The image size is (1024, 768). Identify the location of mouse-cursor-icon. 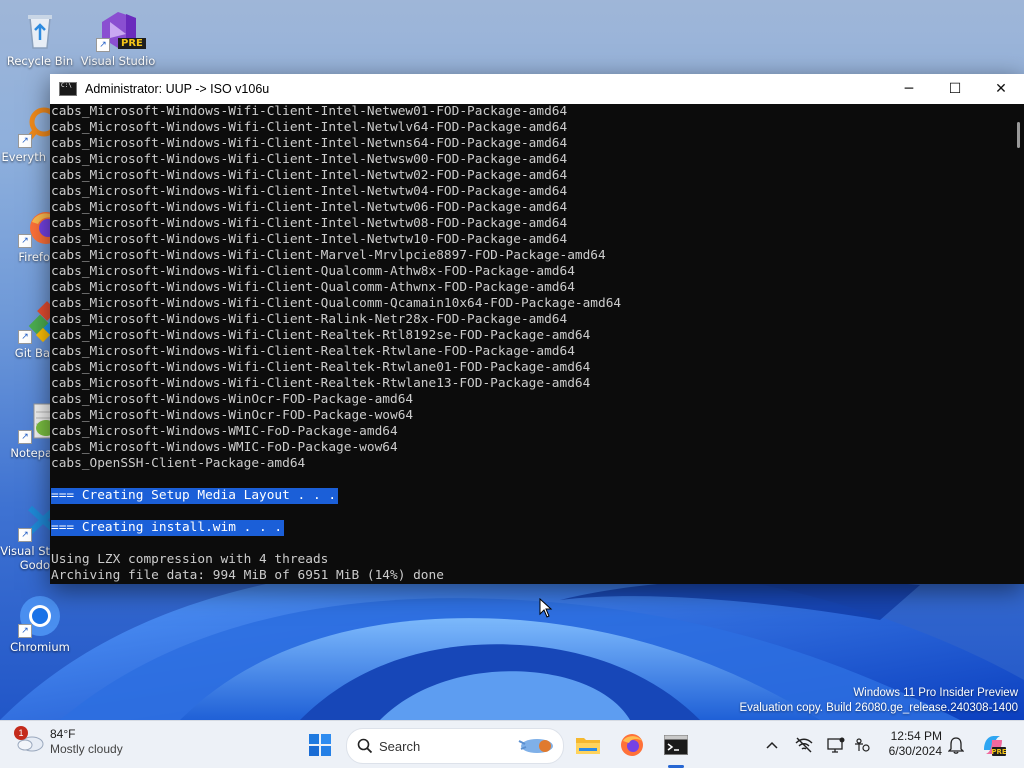
(546, 609).